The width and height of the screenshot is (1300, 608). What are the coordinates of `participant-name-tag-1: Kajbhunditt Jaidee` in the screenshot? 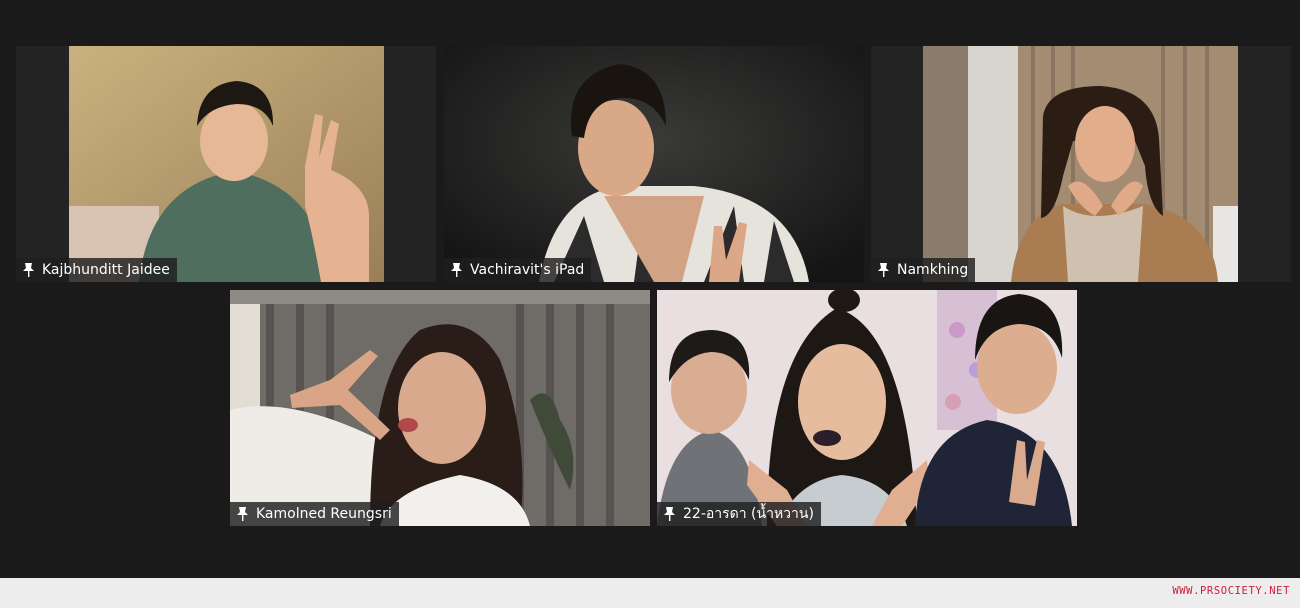 It's located at (96, 270).